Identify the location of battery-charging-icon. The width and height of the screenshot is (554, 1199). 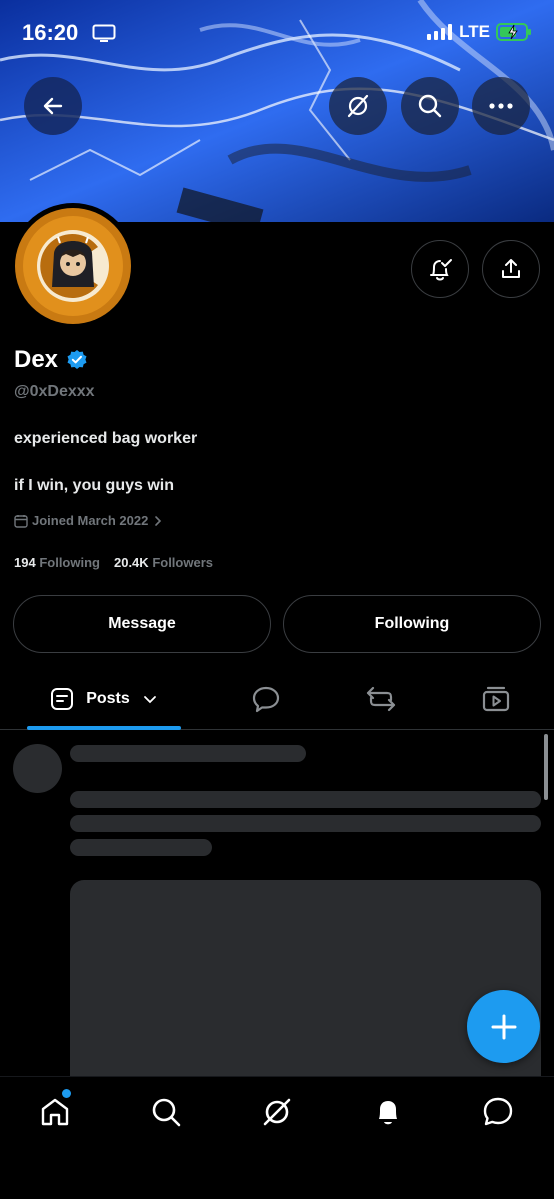
(513, 32).